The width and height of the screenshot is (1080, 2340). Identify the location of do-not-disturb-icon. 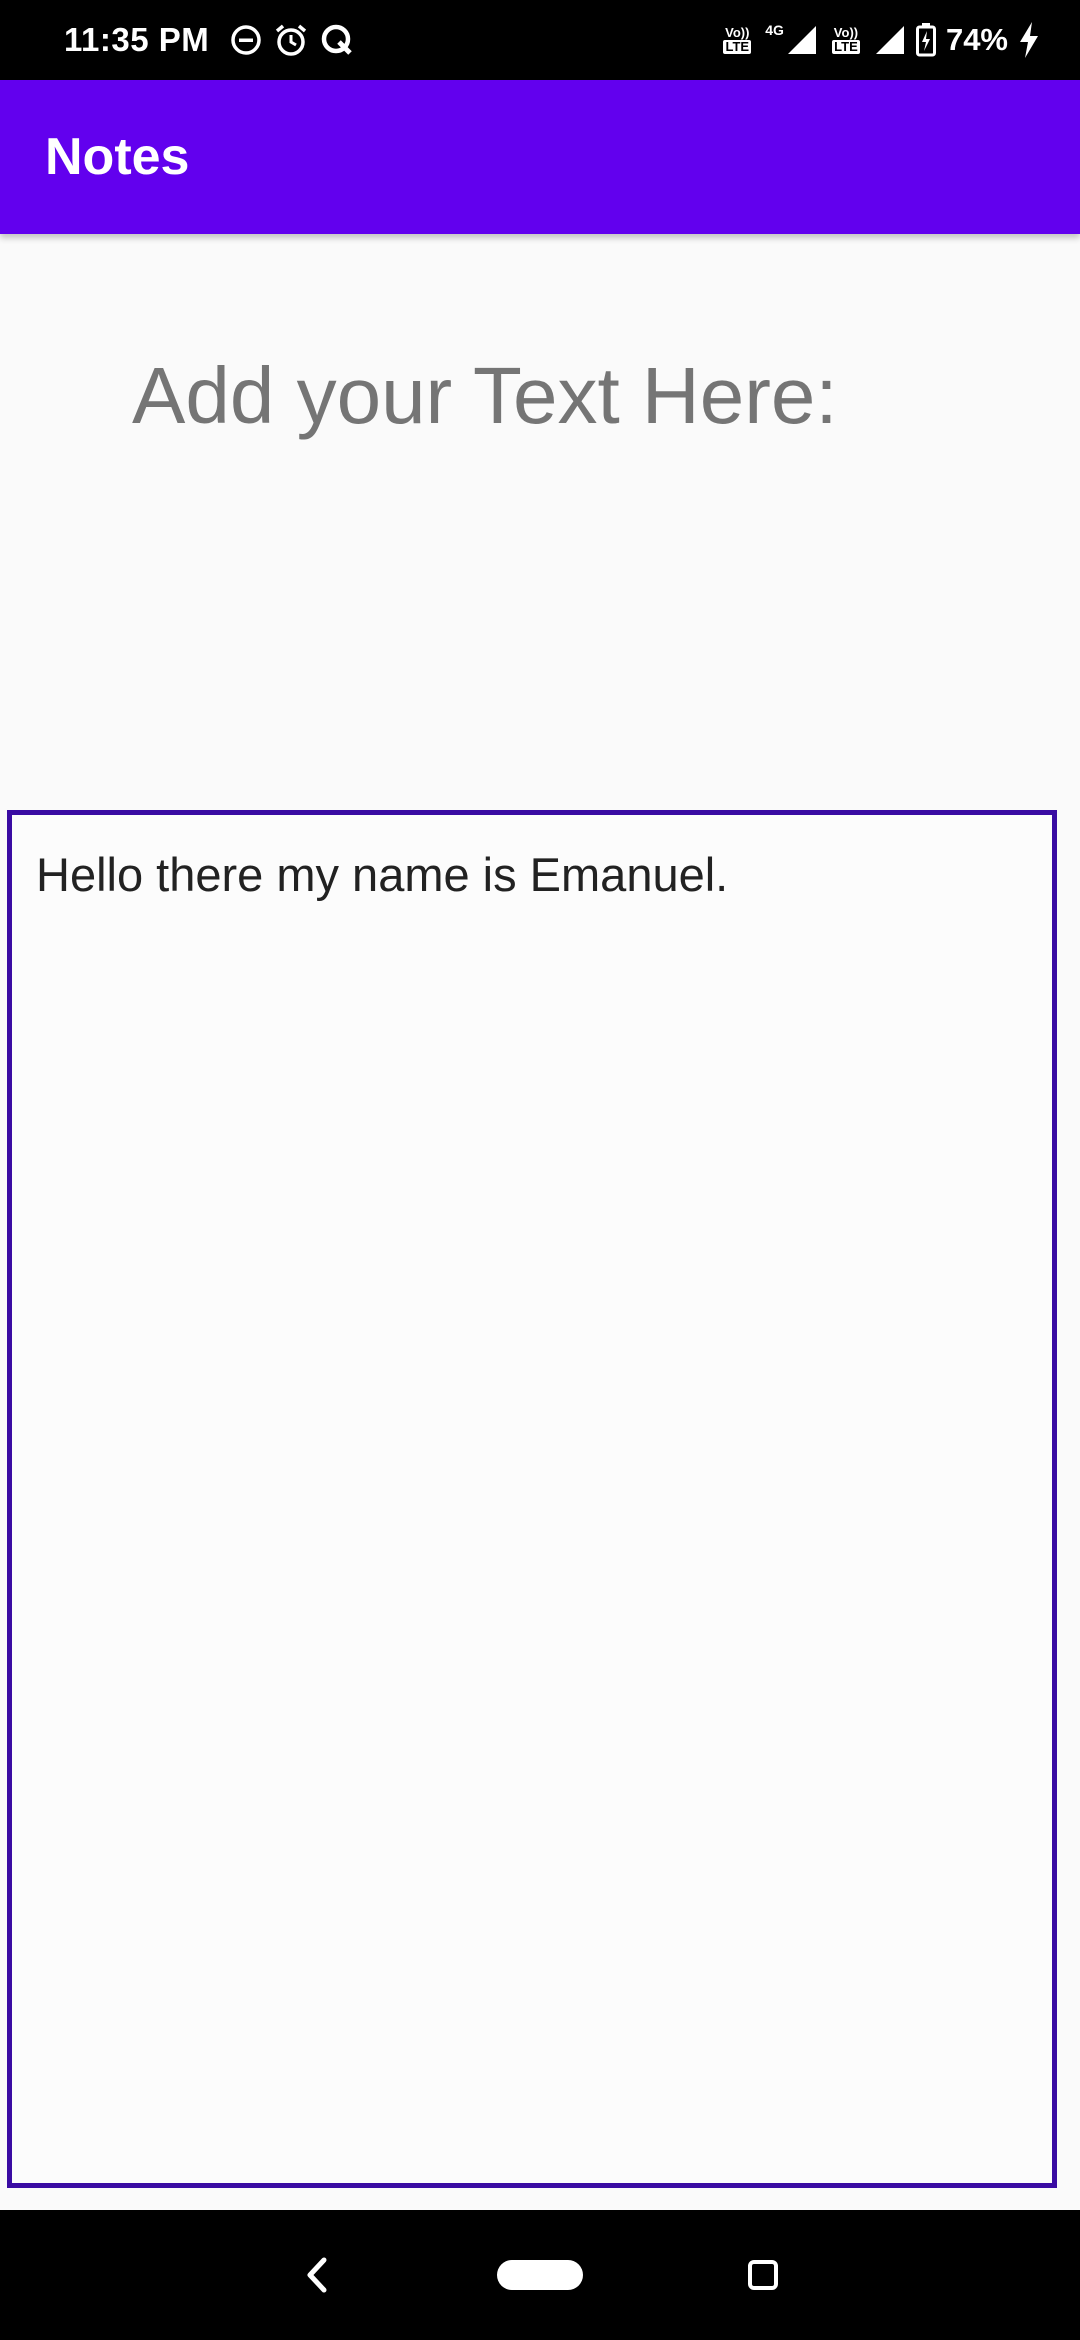
(246, 40).